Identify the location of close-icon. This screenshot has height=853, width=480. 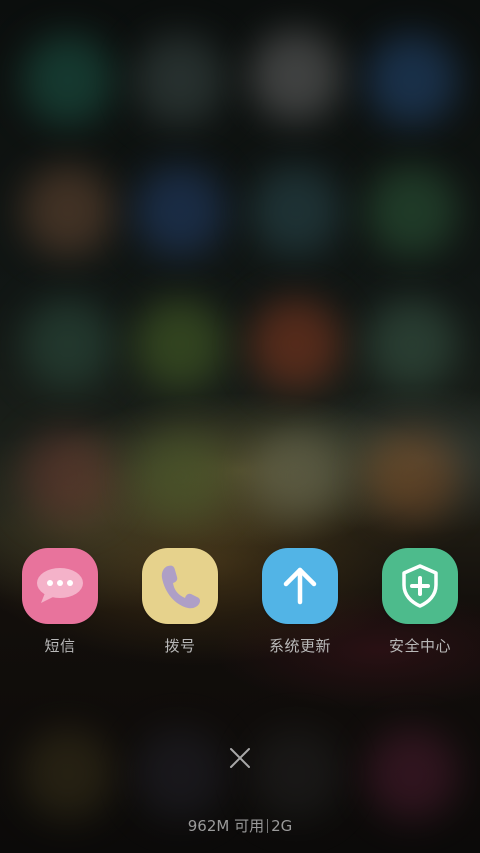
(240, 758).